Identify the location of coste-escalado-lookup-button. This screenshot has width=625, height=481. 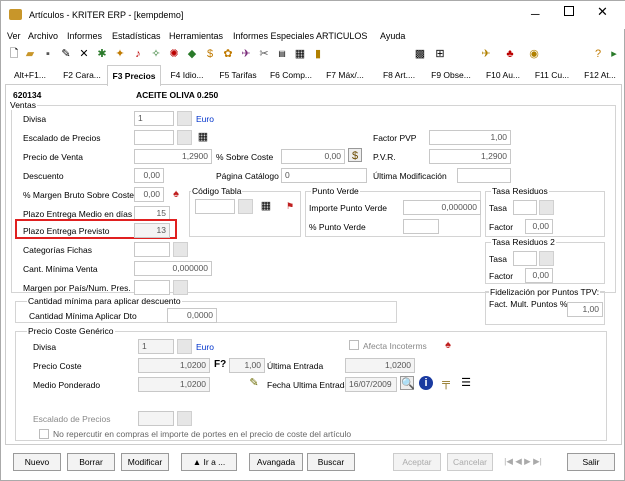
(184, 418).